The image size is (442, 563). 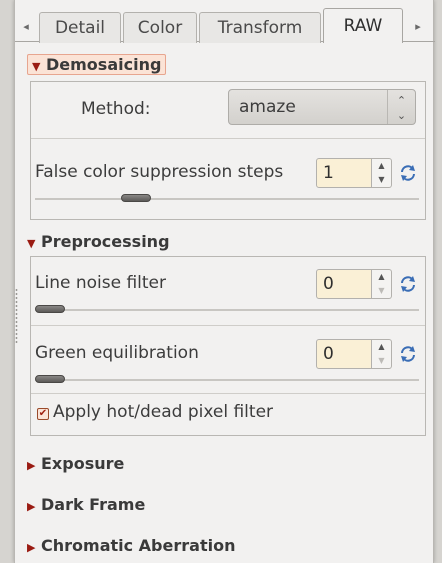 I want to click on tab-transform: Transform, so click(x=260, y=27).